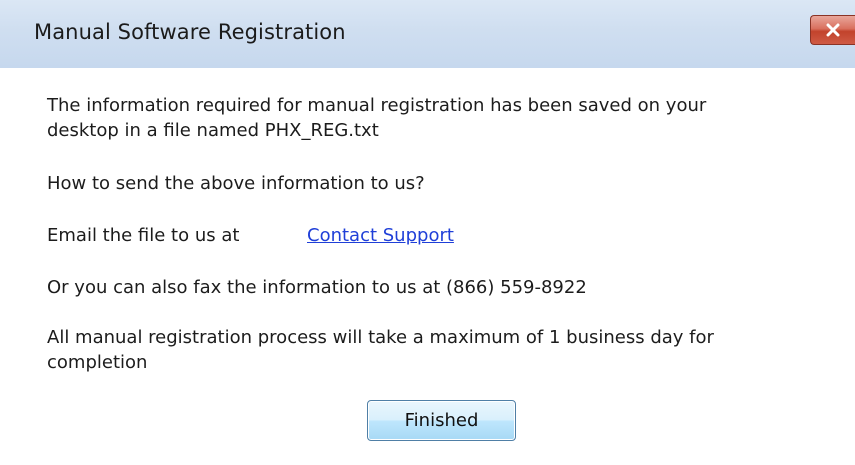  What do you see at coordinates (190, 32) in the screenshot?
I see `window-title: Manual Software Registration` at bounding box center [190, 32].